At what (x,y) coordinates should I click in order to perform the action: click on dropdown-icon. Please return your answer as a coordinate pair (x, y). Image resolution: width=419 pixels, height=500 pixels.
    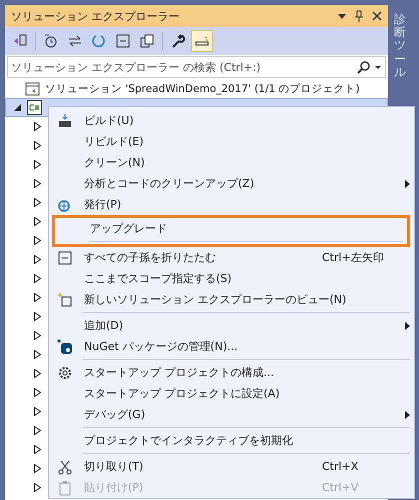
    Looking at the image, I should click on (342, 16).